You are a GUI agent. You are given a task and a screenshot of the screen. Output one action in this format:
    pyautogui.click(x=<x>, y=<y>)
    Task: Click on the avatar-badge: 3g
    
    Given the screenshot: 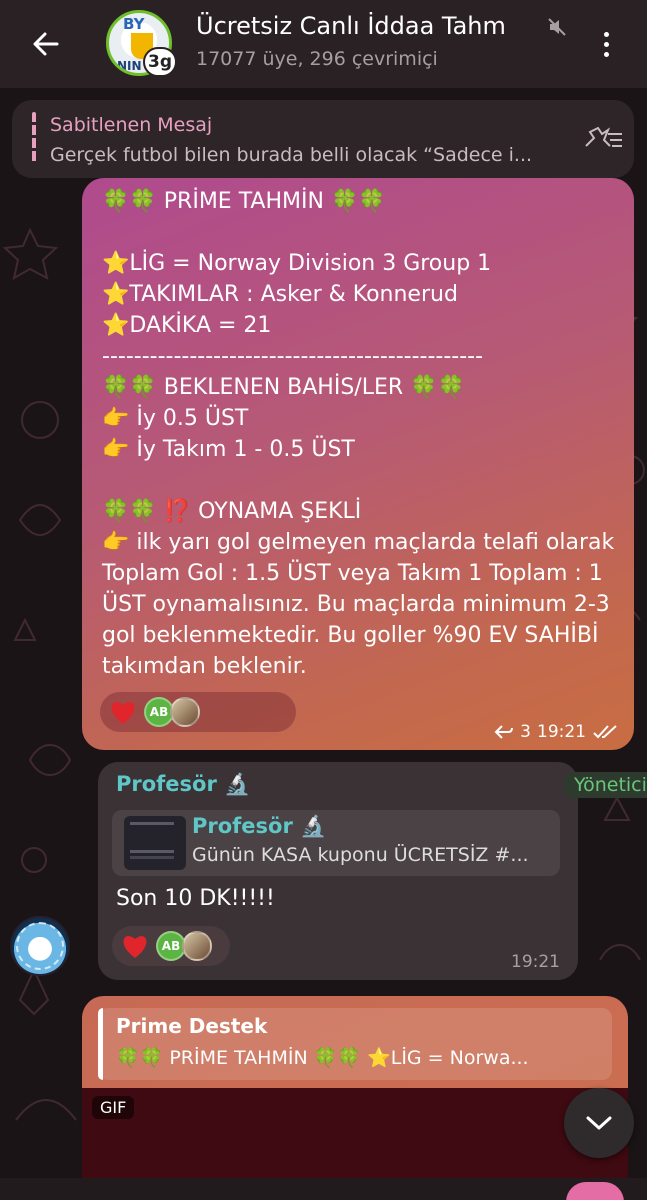 What is the action you would take?
    pyautogui.click(x=160, y=62)
    